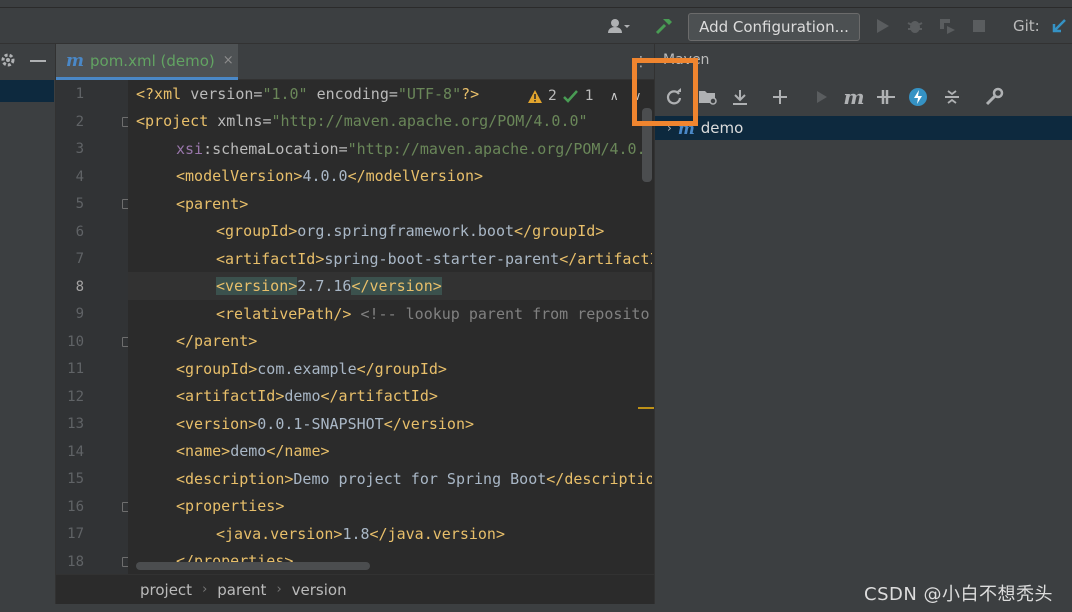  Describe the element at coordinates (253, 451) in the screenshot. I see `code-line-14: <name>demo</name>` at that location.